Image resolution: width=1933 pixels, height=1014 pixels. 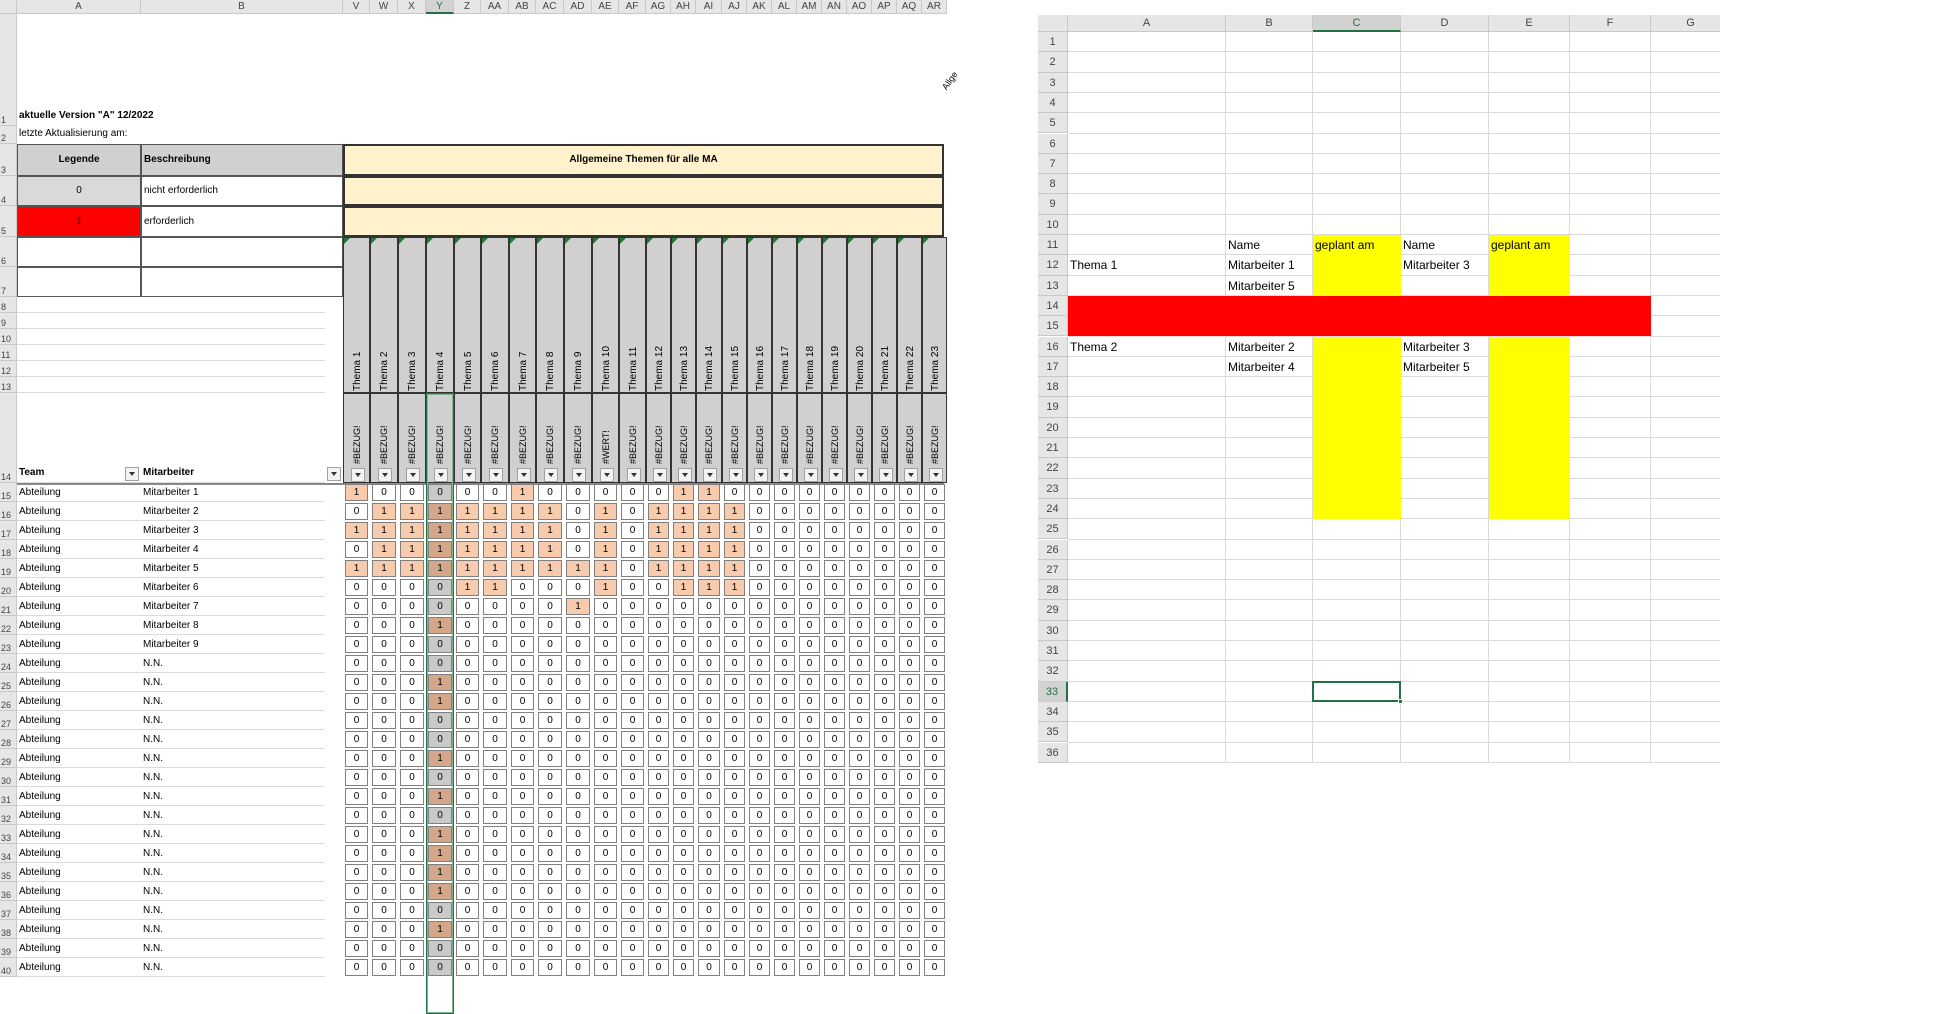 I want to click on employee-cell: Mitarbeiter 7, so click(x=243, y=606).